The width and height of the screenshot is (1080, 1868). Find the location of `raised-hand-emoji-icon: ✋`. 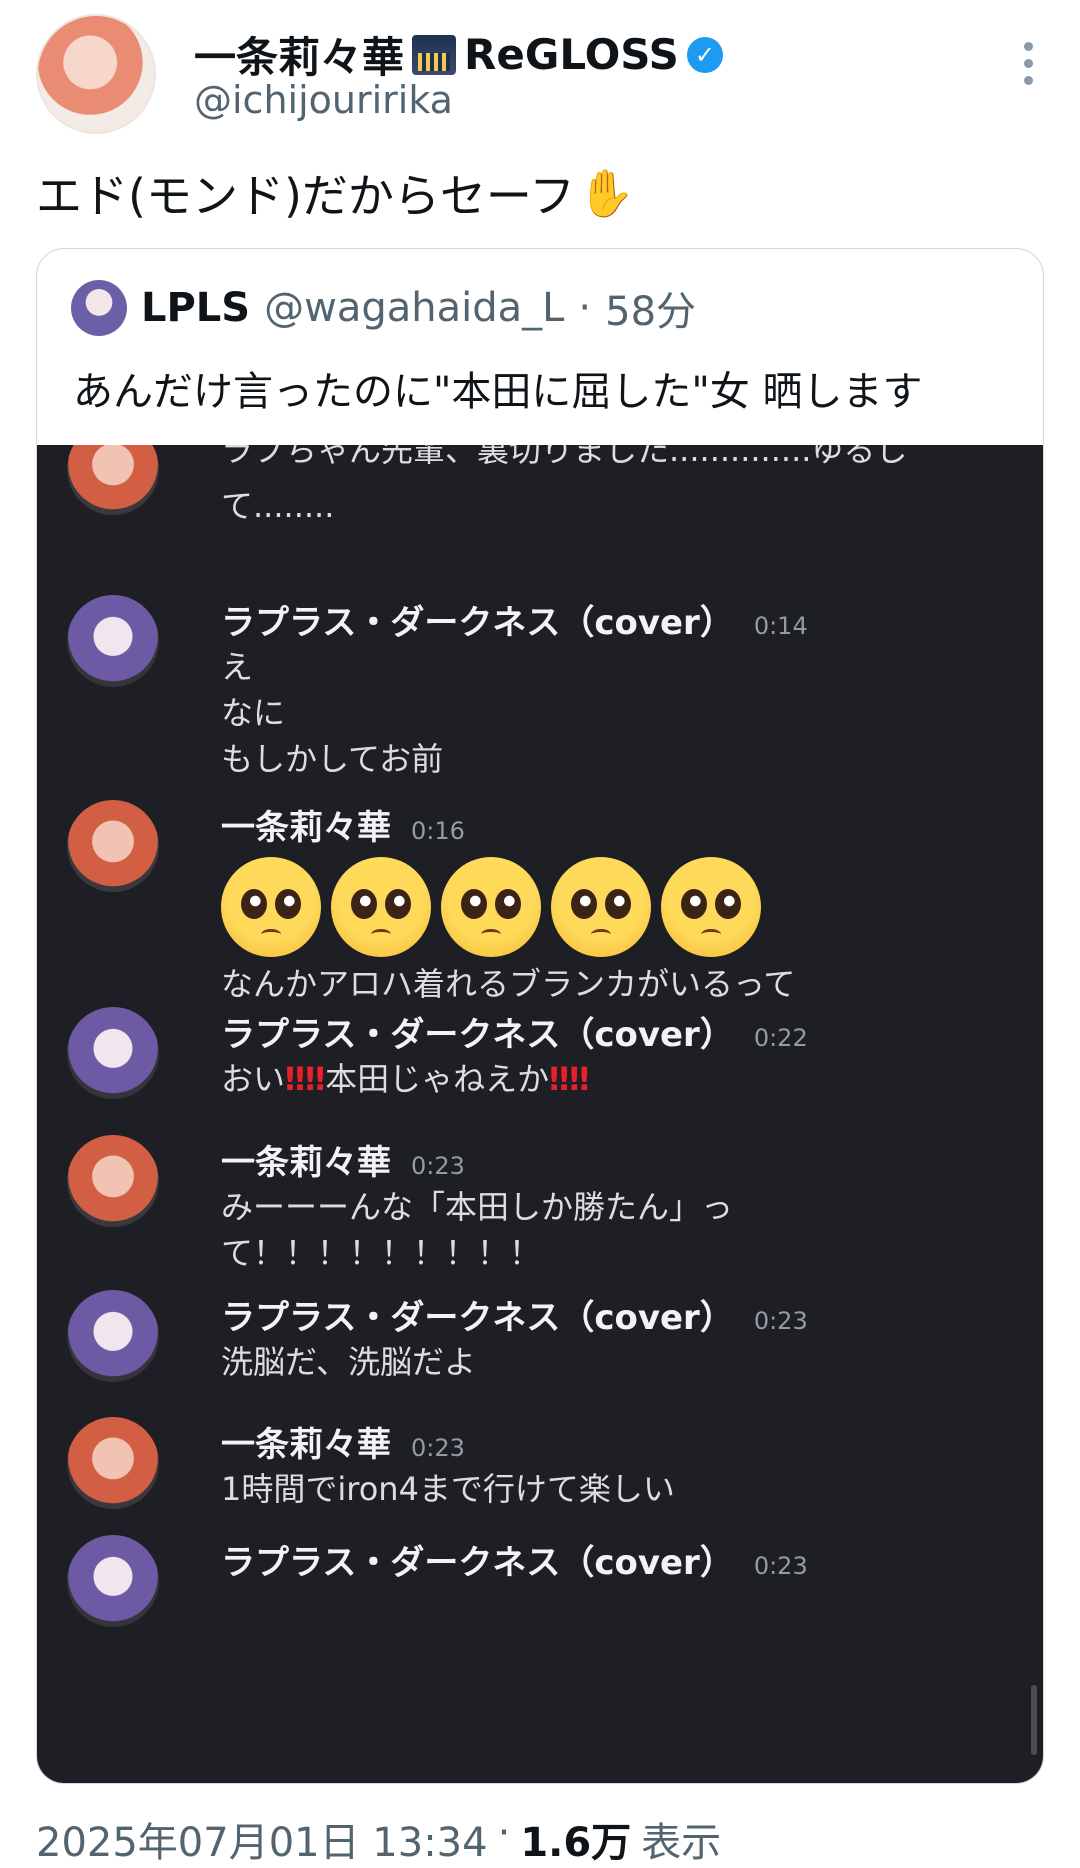

raised-hand-emoji-icon: ✋ is located at coordinates (606, 192).